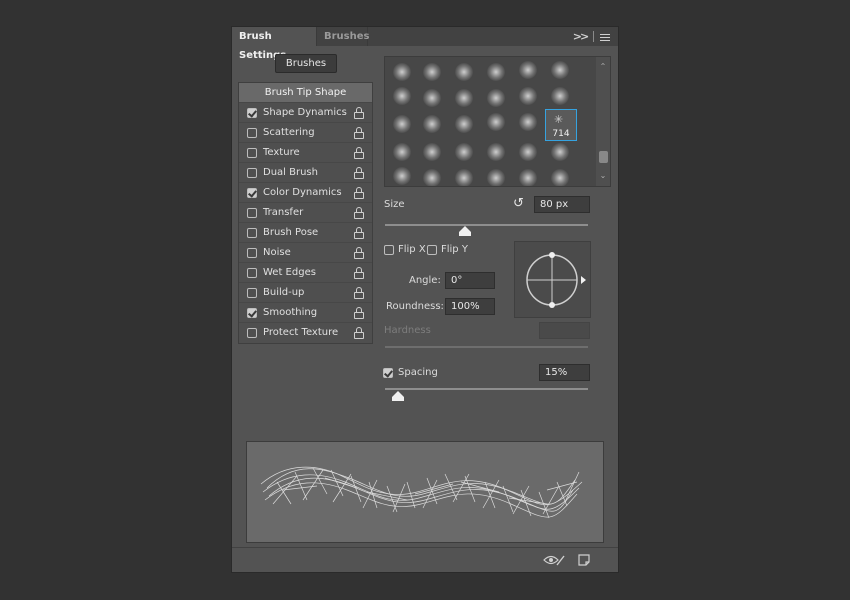 The width and height of the screenshot is (850, 600). Describe the element at coordinates (389, 250) in the screenshot. I see `flip-x-checkbox` at that location.